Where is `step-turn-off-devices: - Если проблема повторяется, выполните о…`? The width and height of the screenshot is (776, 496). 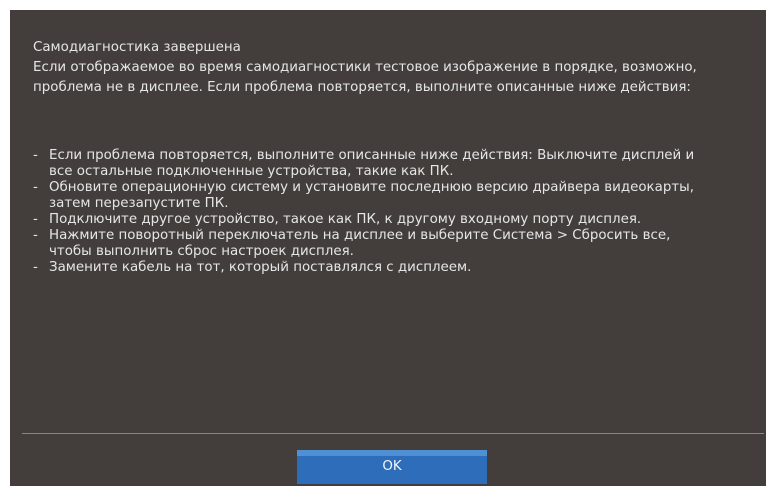 step-turn-off-devices: - Если проблема повторяется, выполните о… is located at coordinates (393, 164).